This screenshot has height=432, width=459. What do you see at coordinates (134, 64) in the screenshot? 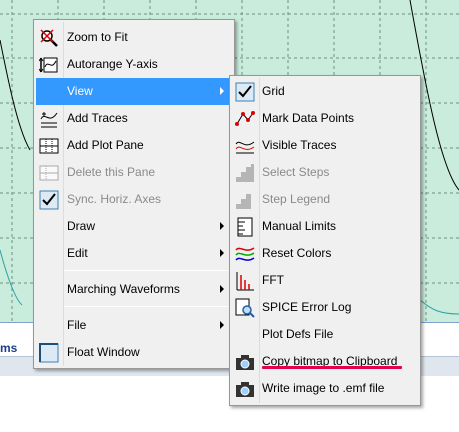
I see `menu-item-autorange-y-axis: Autorange Y-axis` at bounding box center [134, 64].